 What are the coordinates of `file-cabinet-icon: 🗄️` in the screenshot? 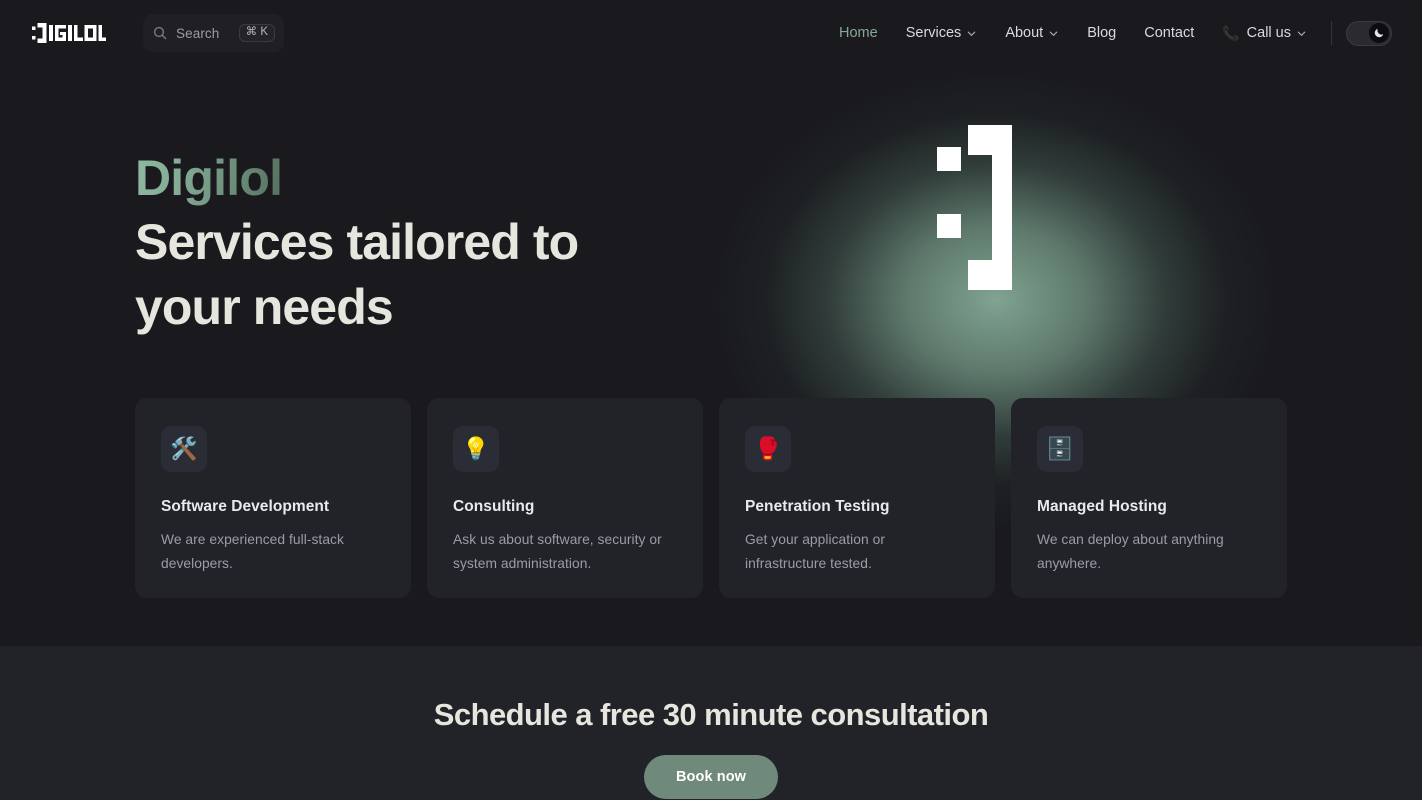 It's located at (1060, 449).